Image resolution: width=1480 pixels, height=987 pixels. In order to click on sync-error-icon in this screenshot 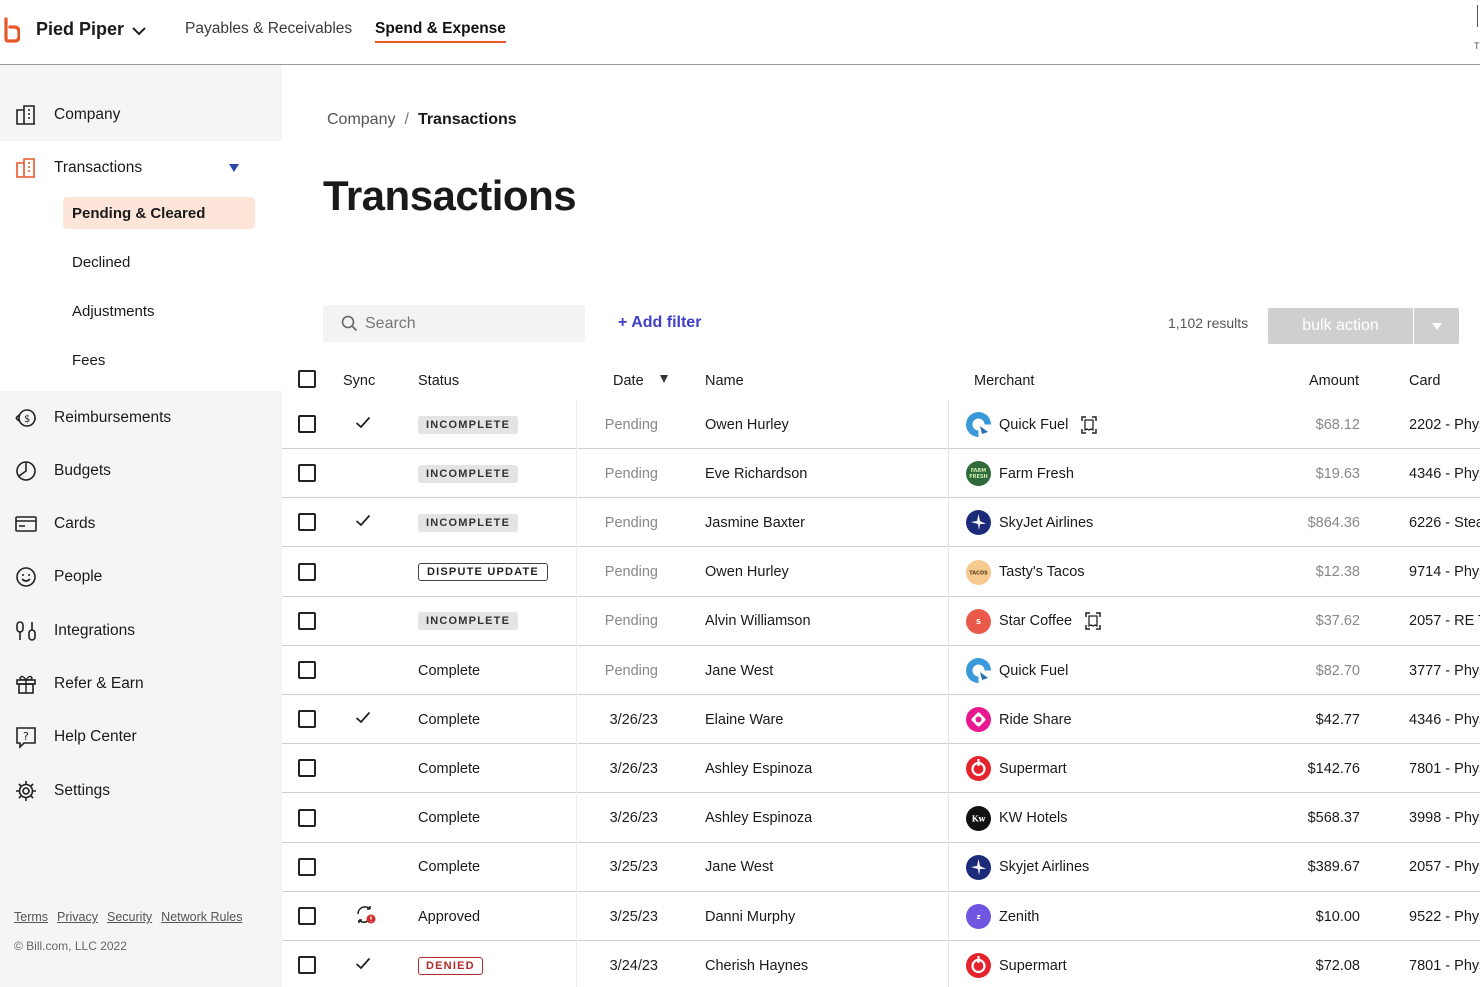, I will do `click(366, 917)`.